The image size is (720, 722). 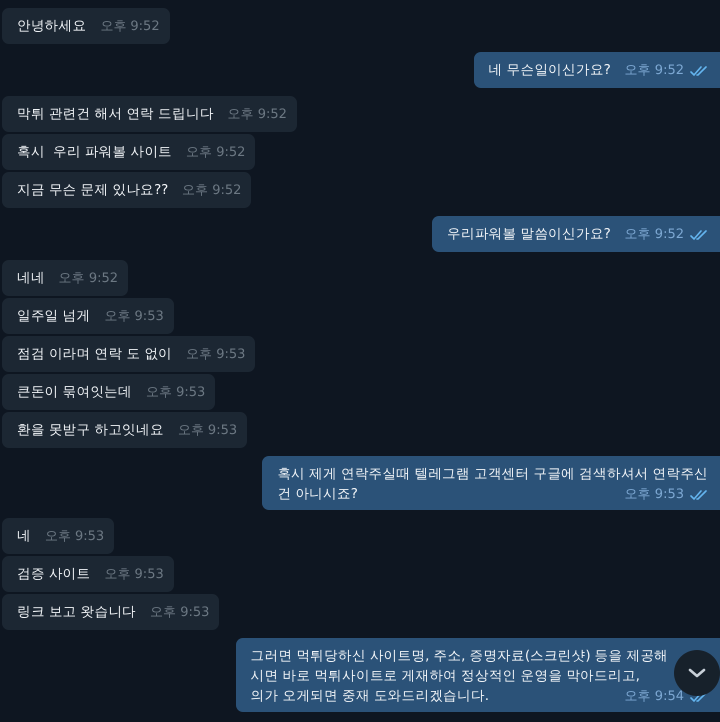 I want to click on message-text: 그러면 먹튀당하신 사이트명, 주소, 증명자료(스크린샷) 등을 제공해, so click(x=459, y=656).